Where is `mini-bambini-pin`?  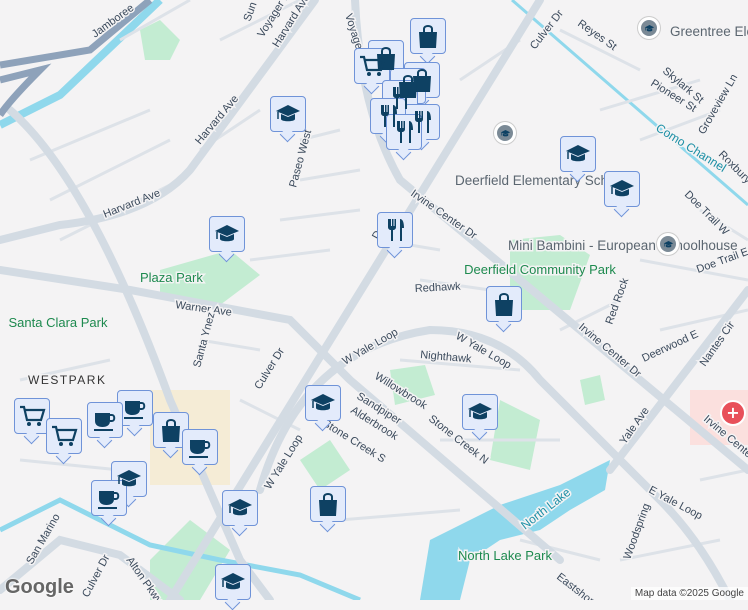 mini-bambini-pin is located at coordinates (668, 244).